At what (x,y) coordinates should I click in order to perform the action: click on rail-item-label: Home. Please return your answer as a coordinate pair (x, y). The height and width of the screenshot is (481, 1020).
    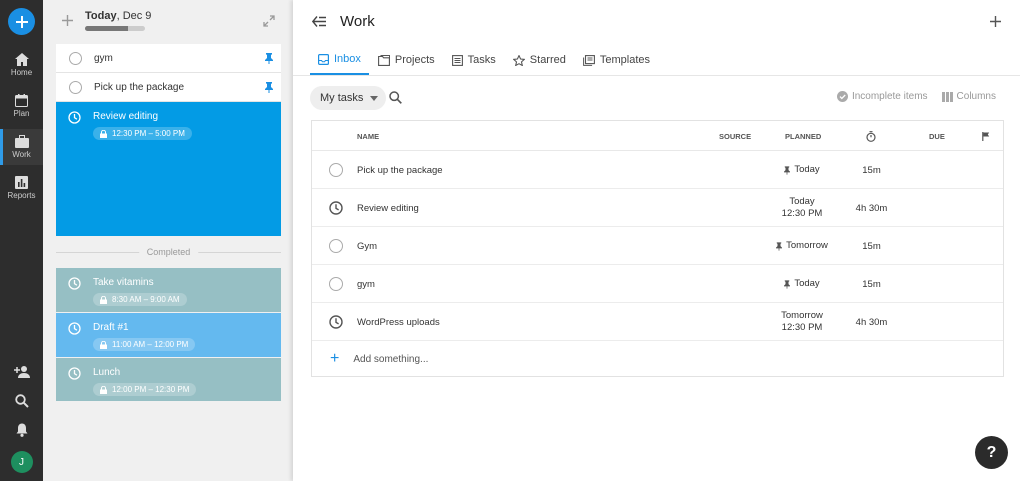
    Looking at the image, I should click on (21, 72).